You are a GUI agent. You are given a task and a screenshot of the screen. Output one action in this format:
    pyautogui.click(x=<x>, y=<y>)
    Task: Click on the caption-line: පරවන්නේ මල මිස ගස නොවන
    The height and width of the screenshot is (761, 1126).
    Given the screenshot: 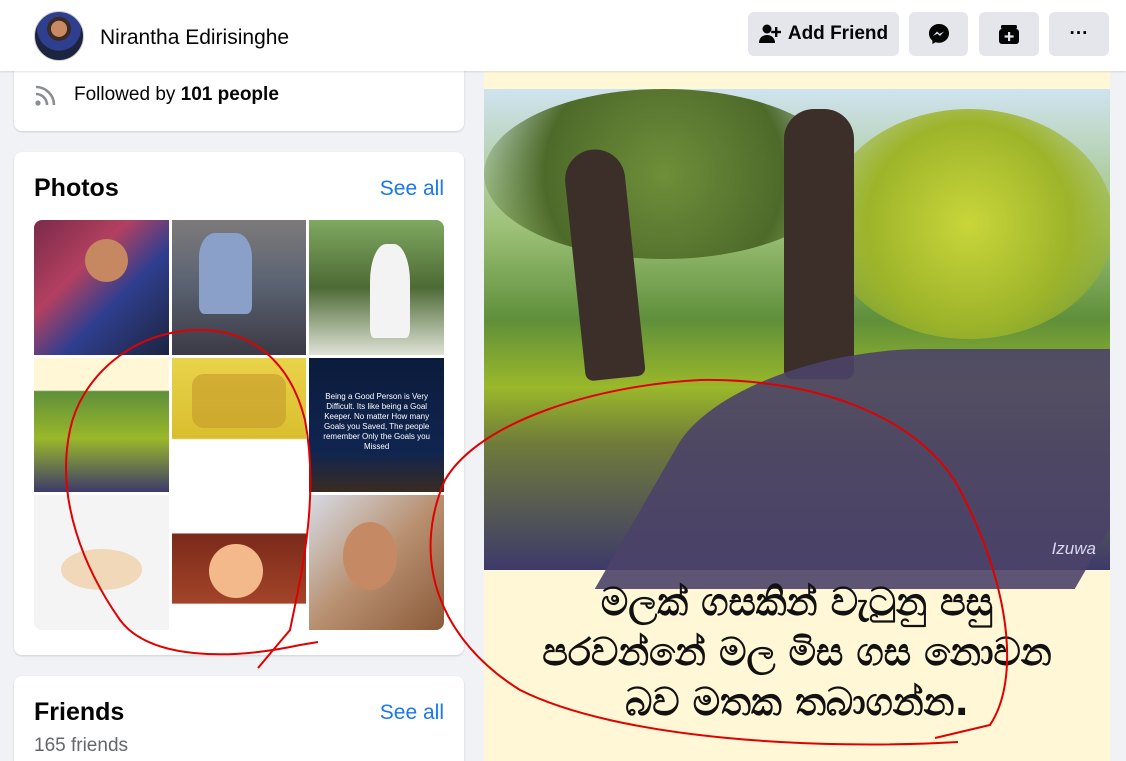 What is the action you would take?
    pyautogui.click(x=797, y=652)
    